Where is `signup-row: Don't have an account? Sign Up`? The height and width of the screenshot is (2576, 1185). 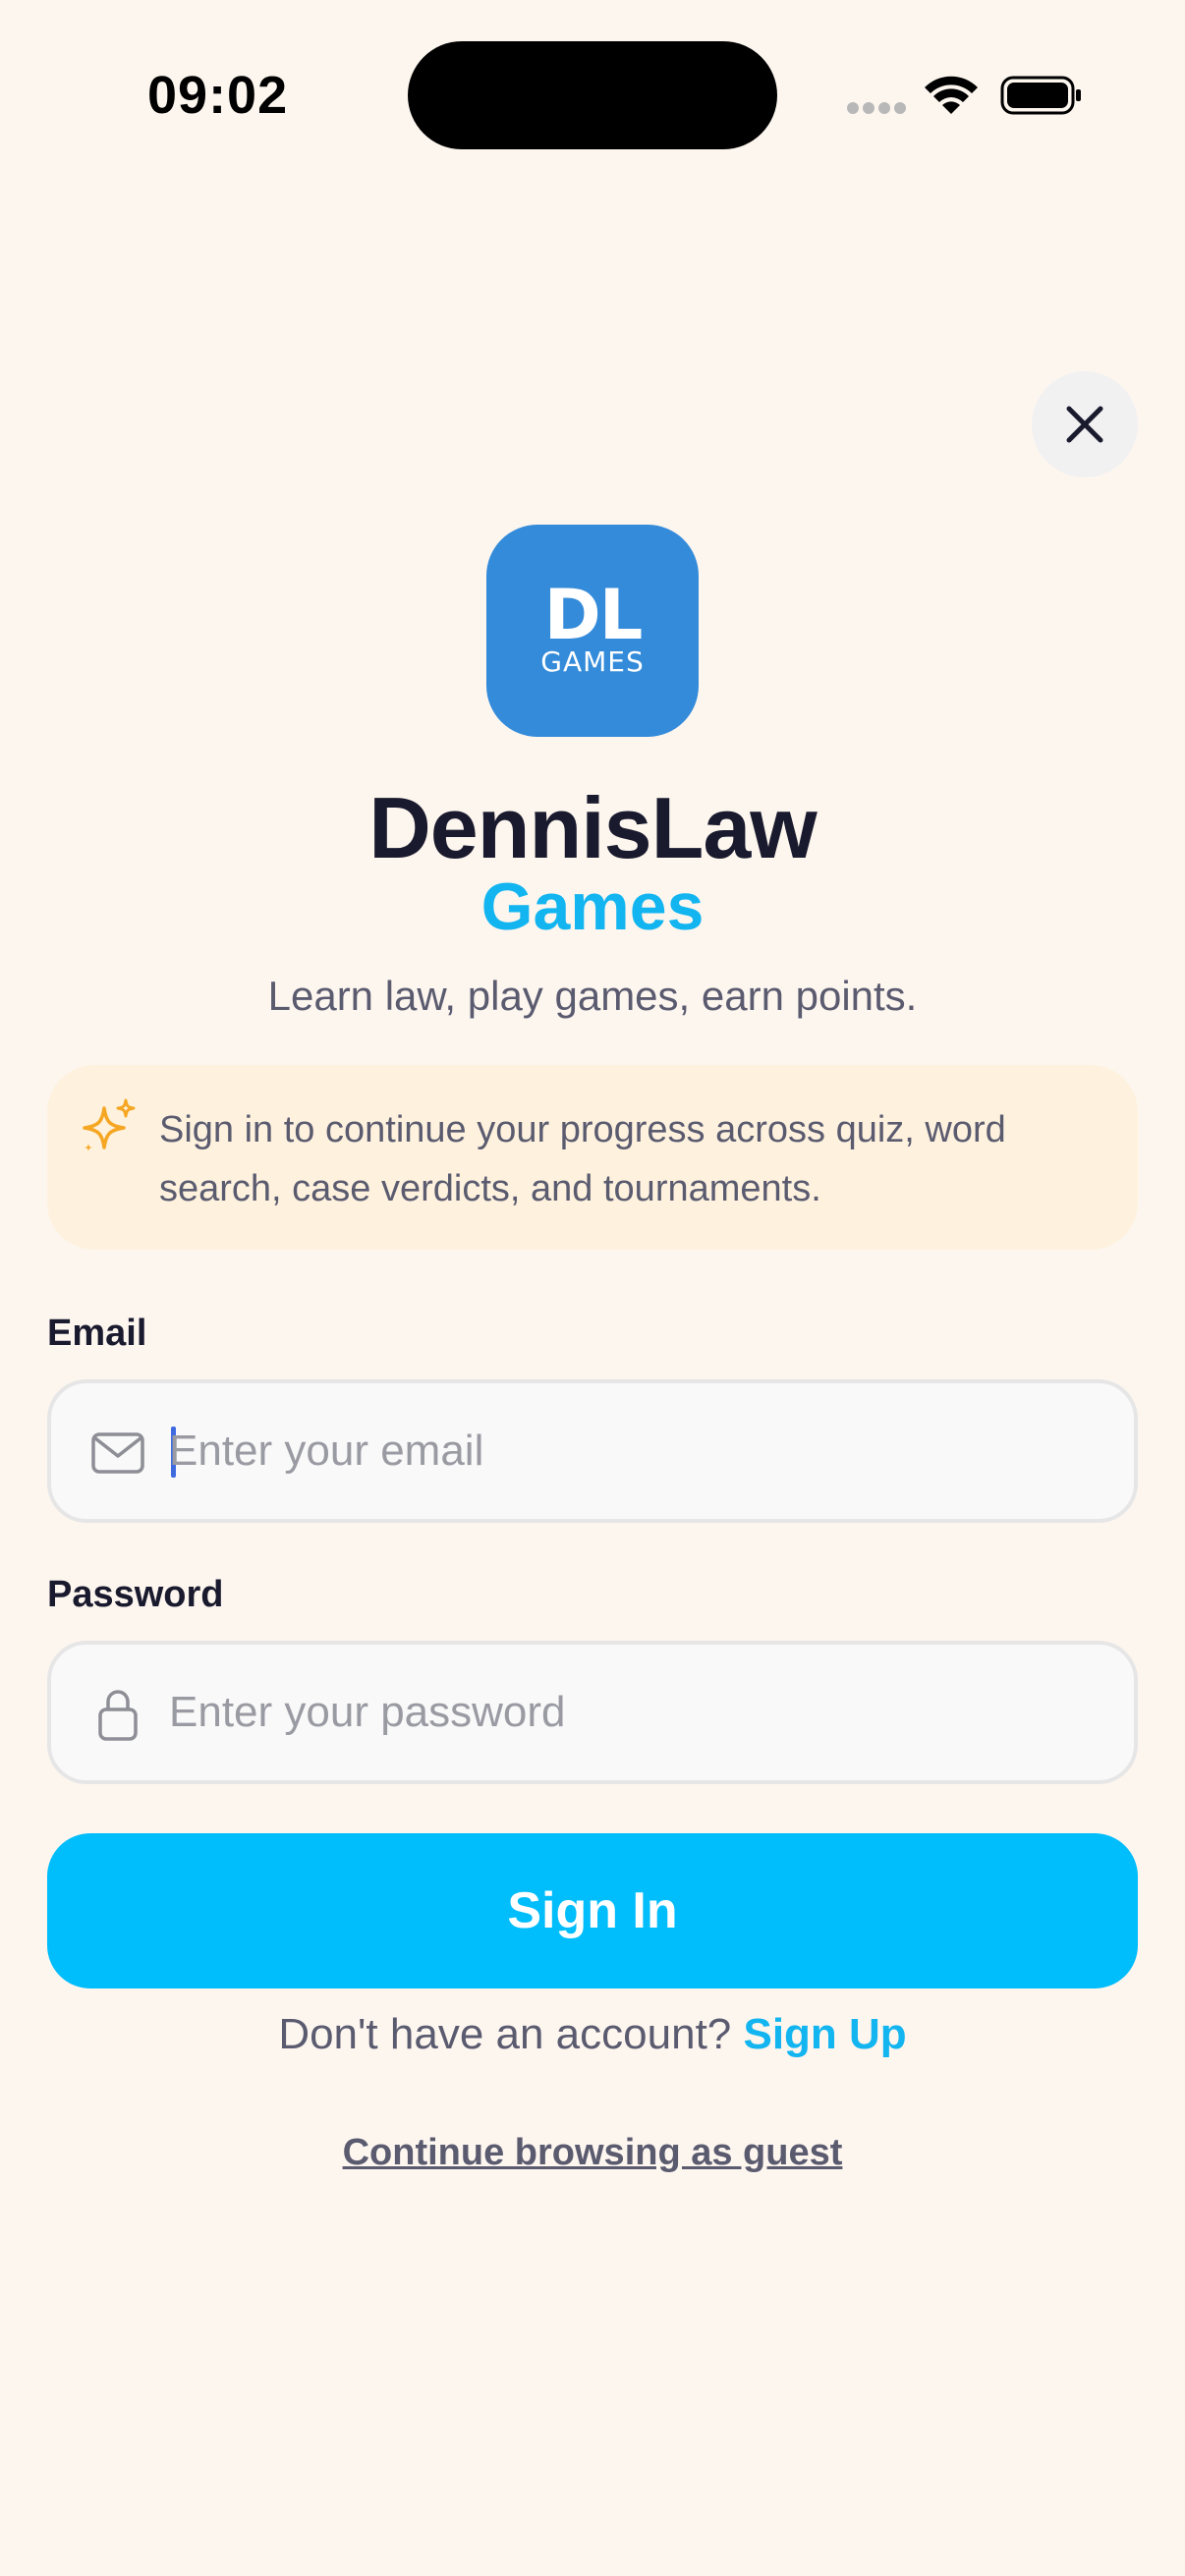
signup-row: Don't have an account? Sign Up is located at coordinates (592, 2034).